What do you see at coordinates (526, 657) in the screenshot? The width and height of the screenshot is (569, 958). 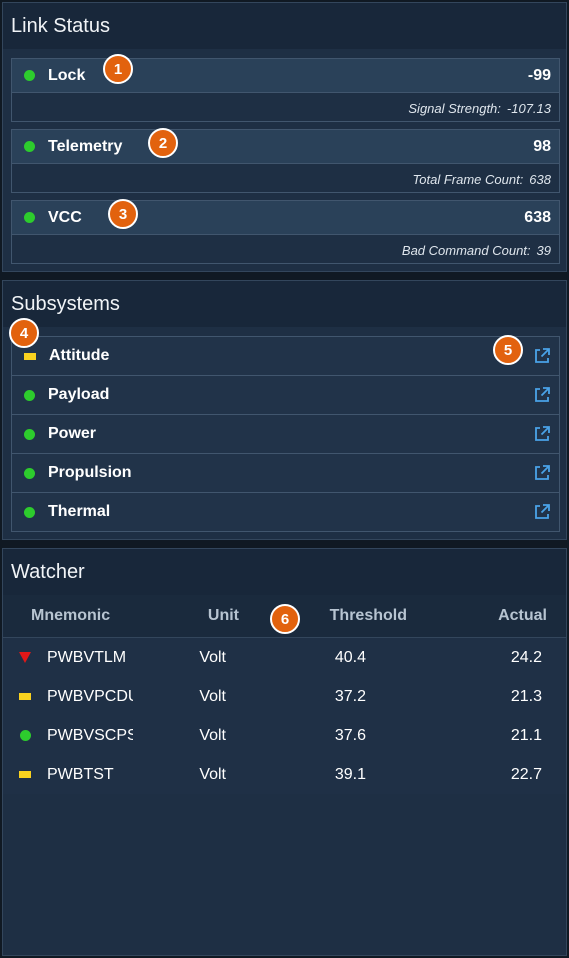 I see `actual-cell: 24.2` at bounding box center [526, 657].